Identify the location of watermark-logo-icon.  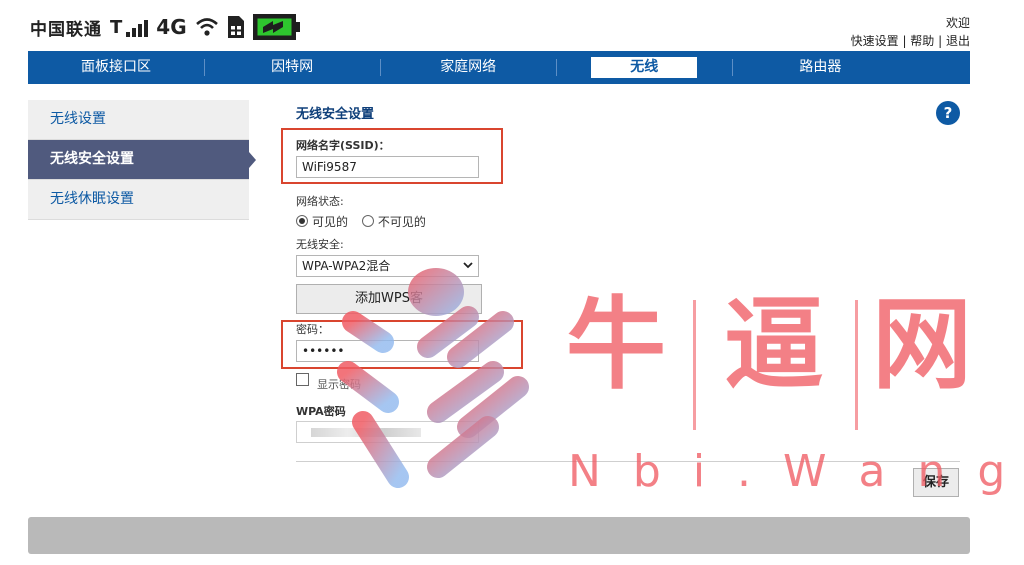
(433, 378).